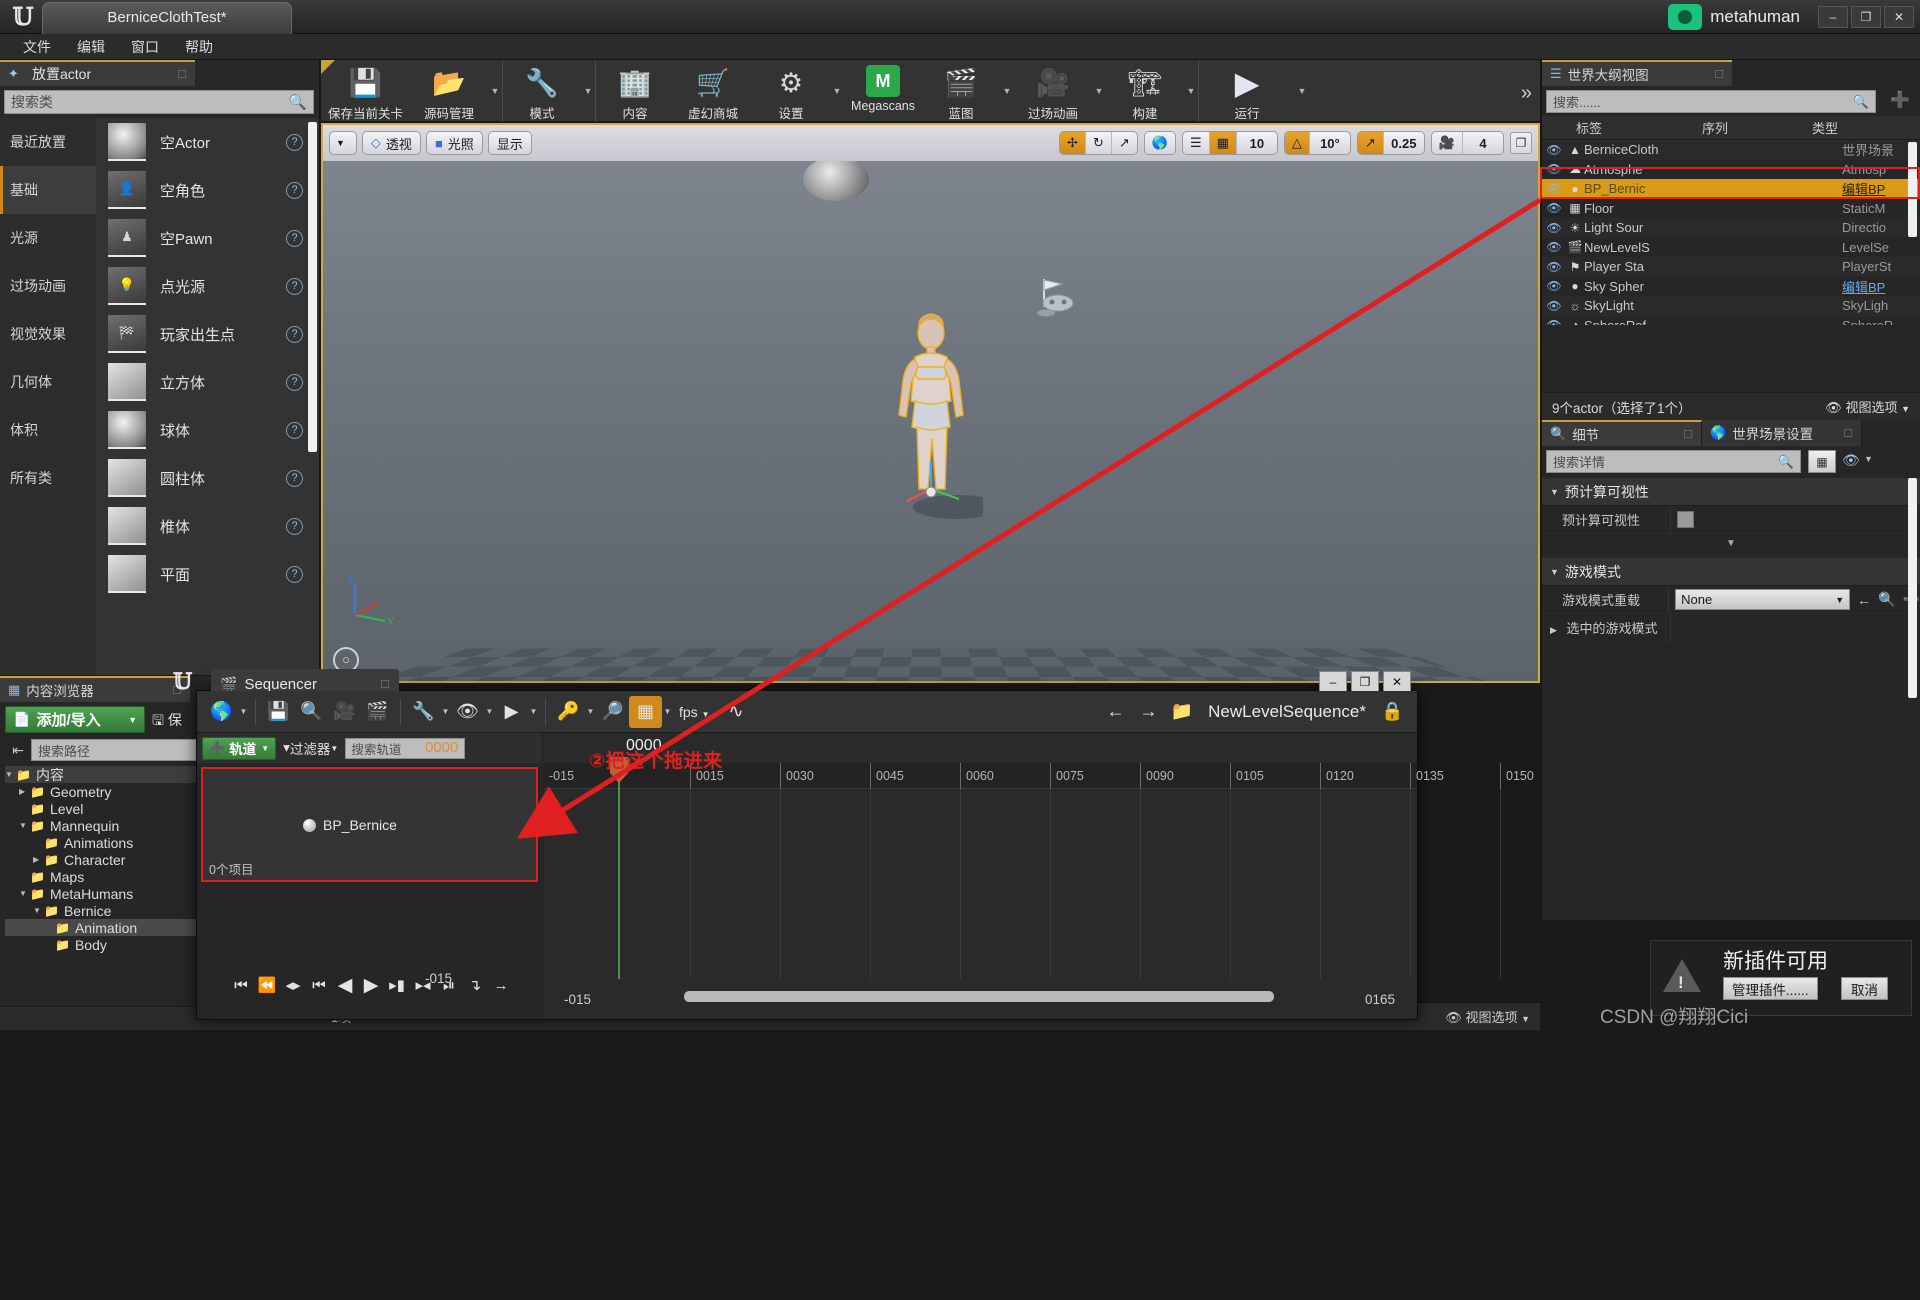  What do you see at coordinates (1330, 143) in the screenshot?
I see `rotation-snap-value: 10°` at bounding box center [1330, 143].